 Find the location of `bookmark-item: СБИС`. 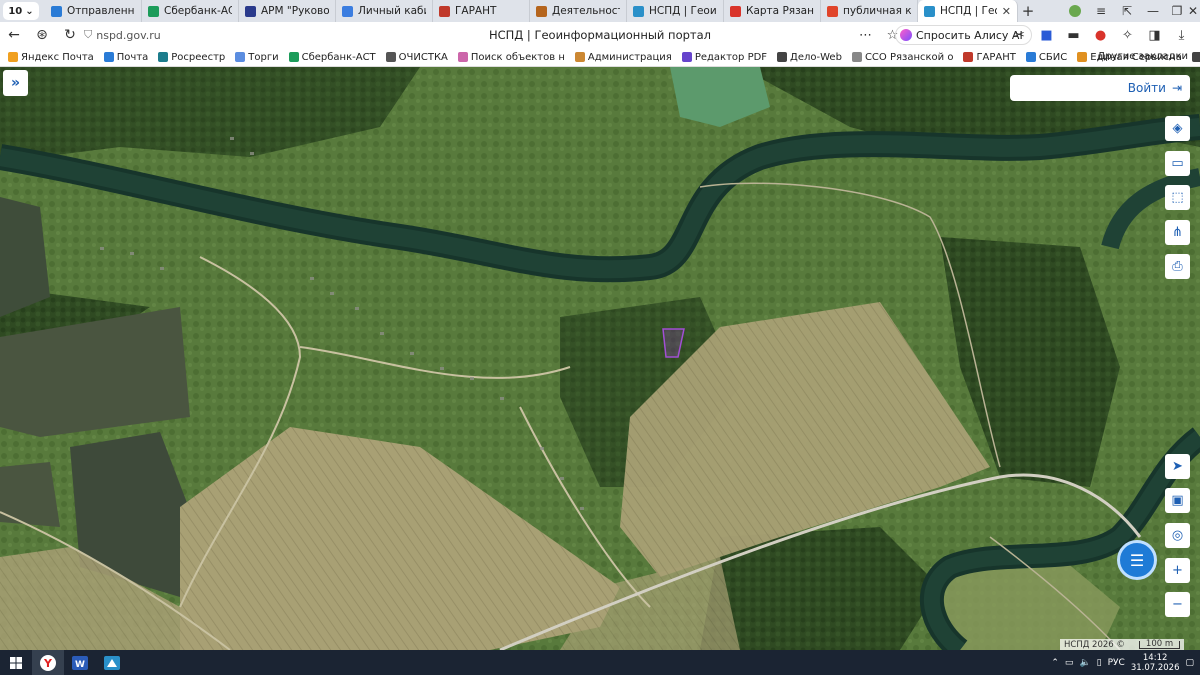

bookmark-item: СБИС is located at coordinates (1046, 57).